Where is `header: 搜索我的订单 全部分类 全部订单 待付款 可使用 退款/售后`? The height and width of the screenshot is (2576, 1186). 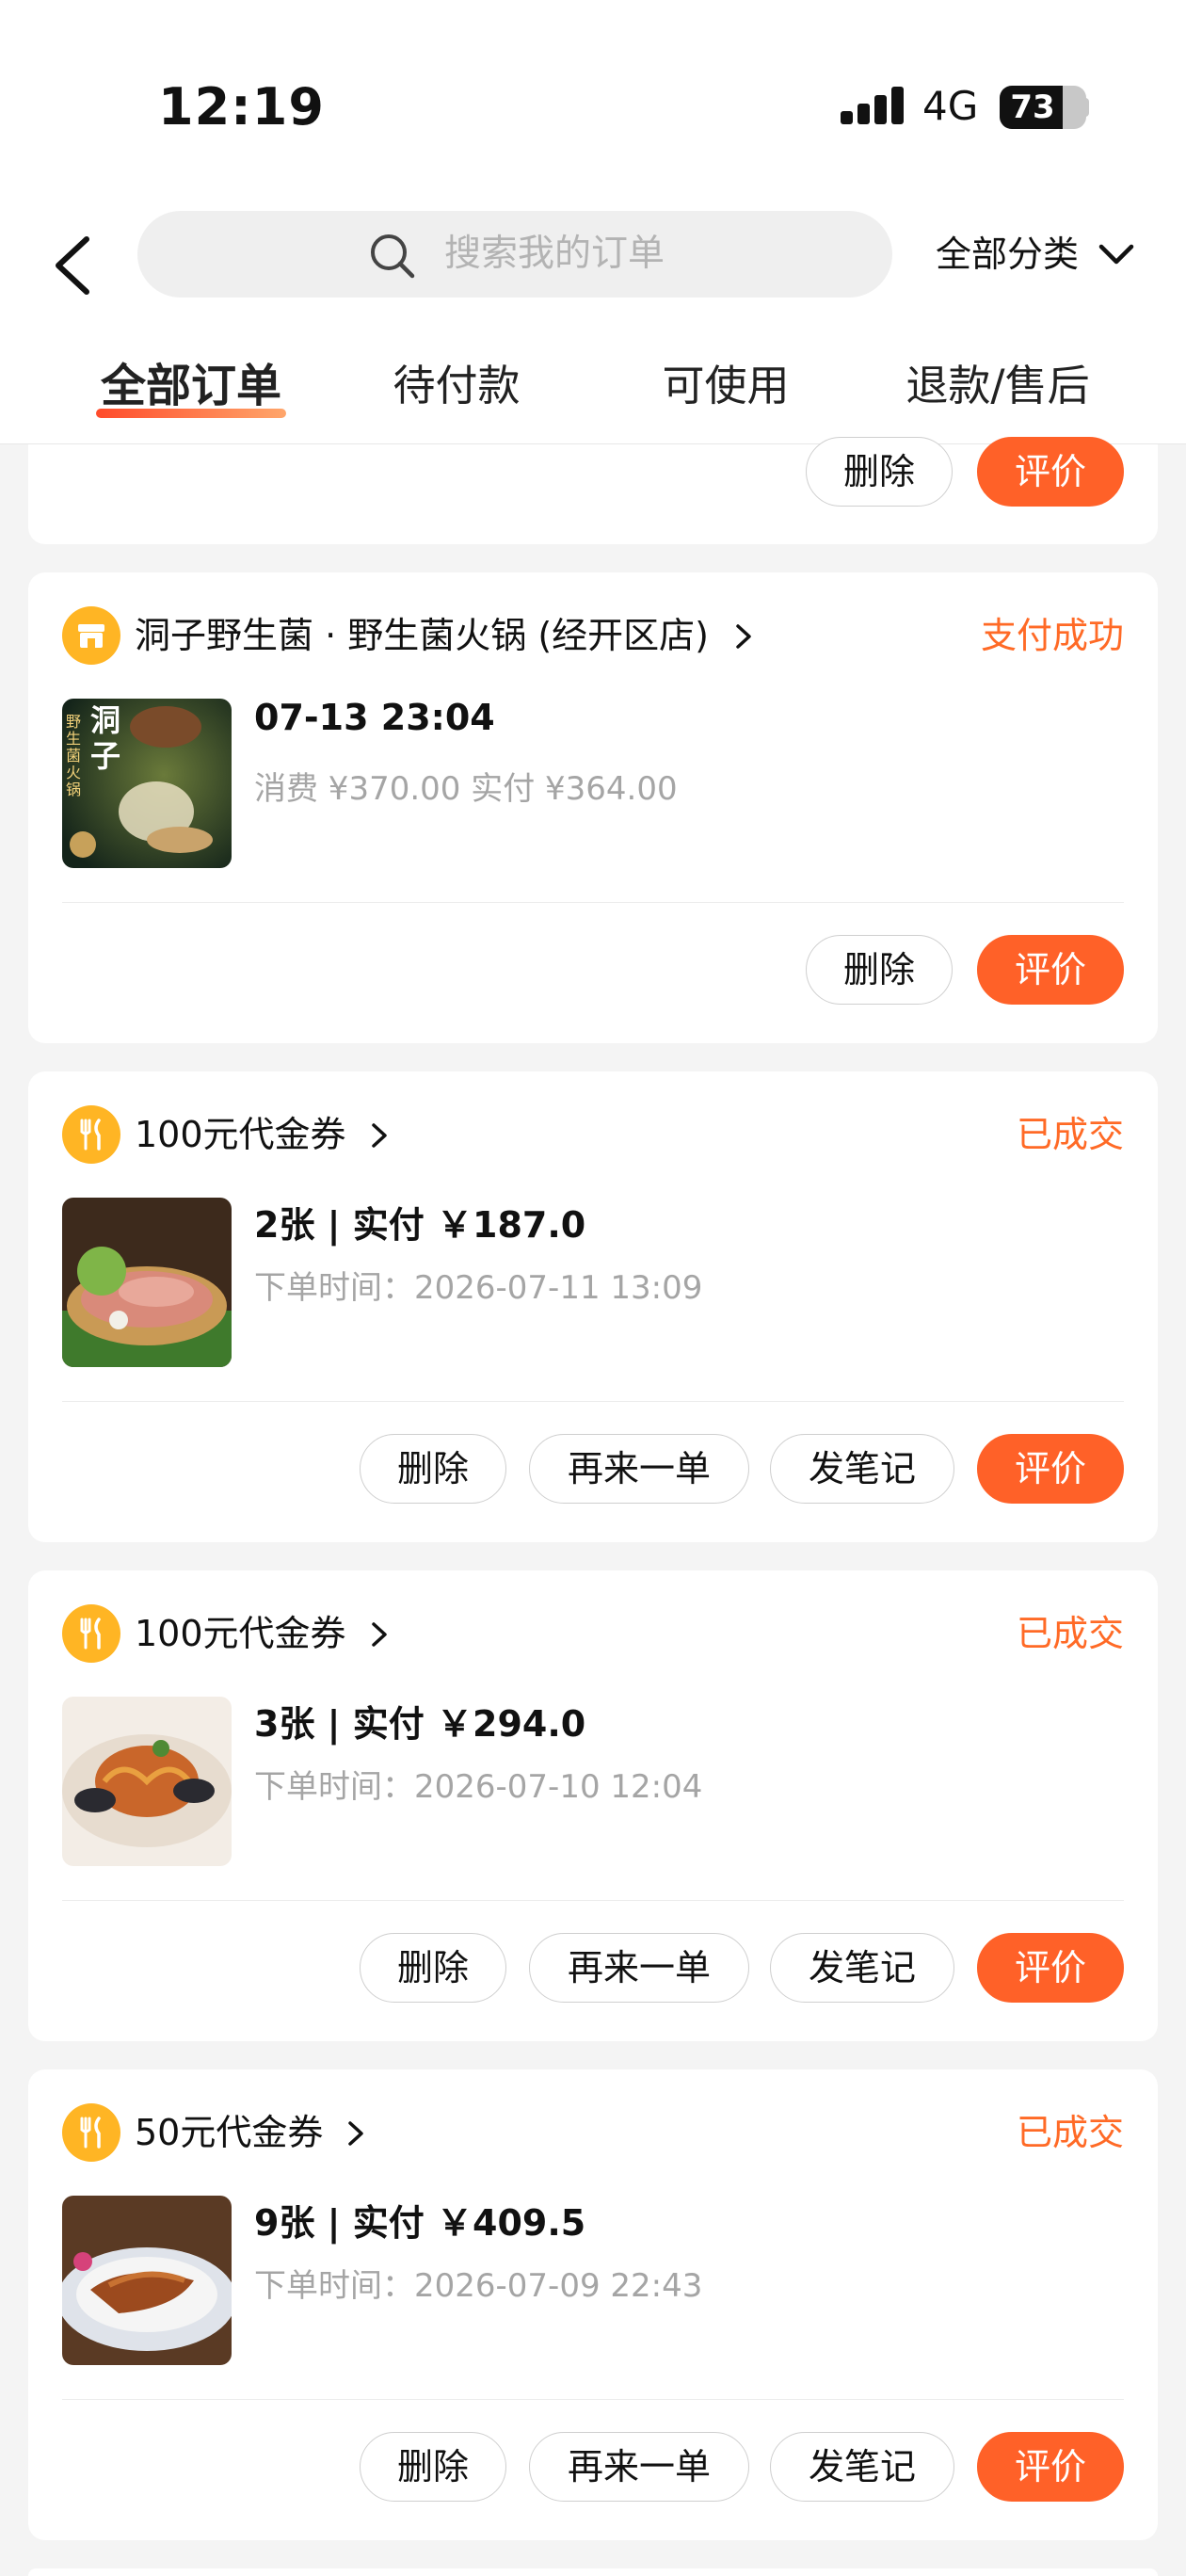 header: 搜索我的订单 全部分类 全部订单 待付款 可使用 退款/售后 is located at coordinates (593, 321).